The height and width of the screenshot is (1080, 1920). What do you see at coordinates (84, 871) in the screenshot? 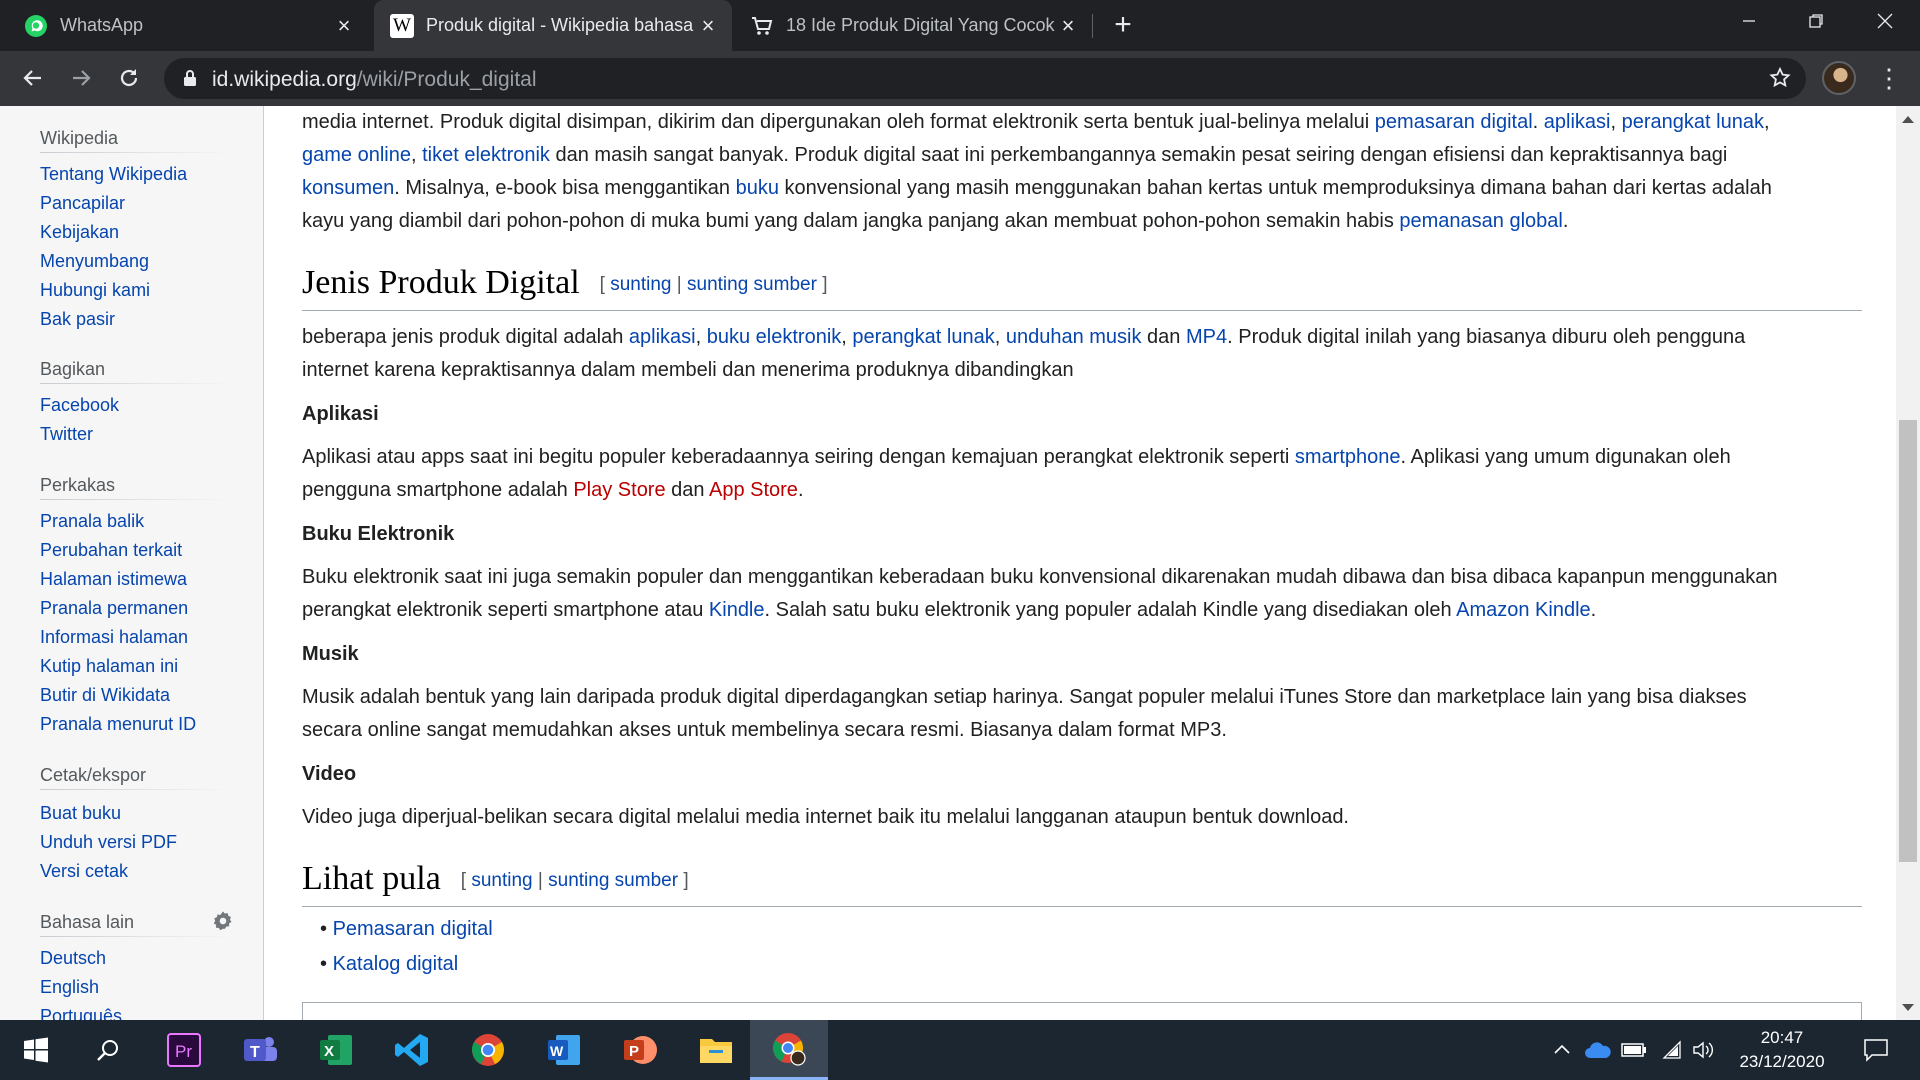
I see `sidebar-link-versi-cetak: Versi cetak` at bounding box center [84, 871].